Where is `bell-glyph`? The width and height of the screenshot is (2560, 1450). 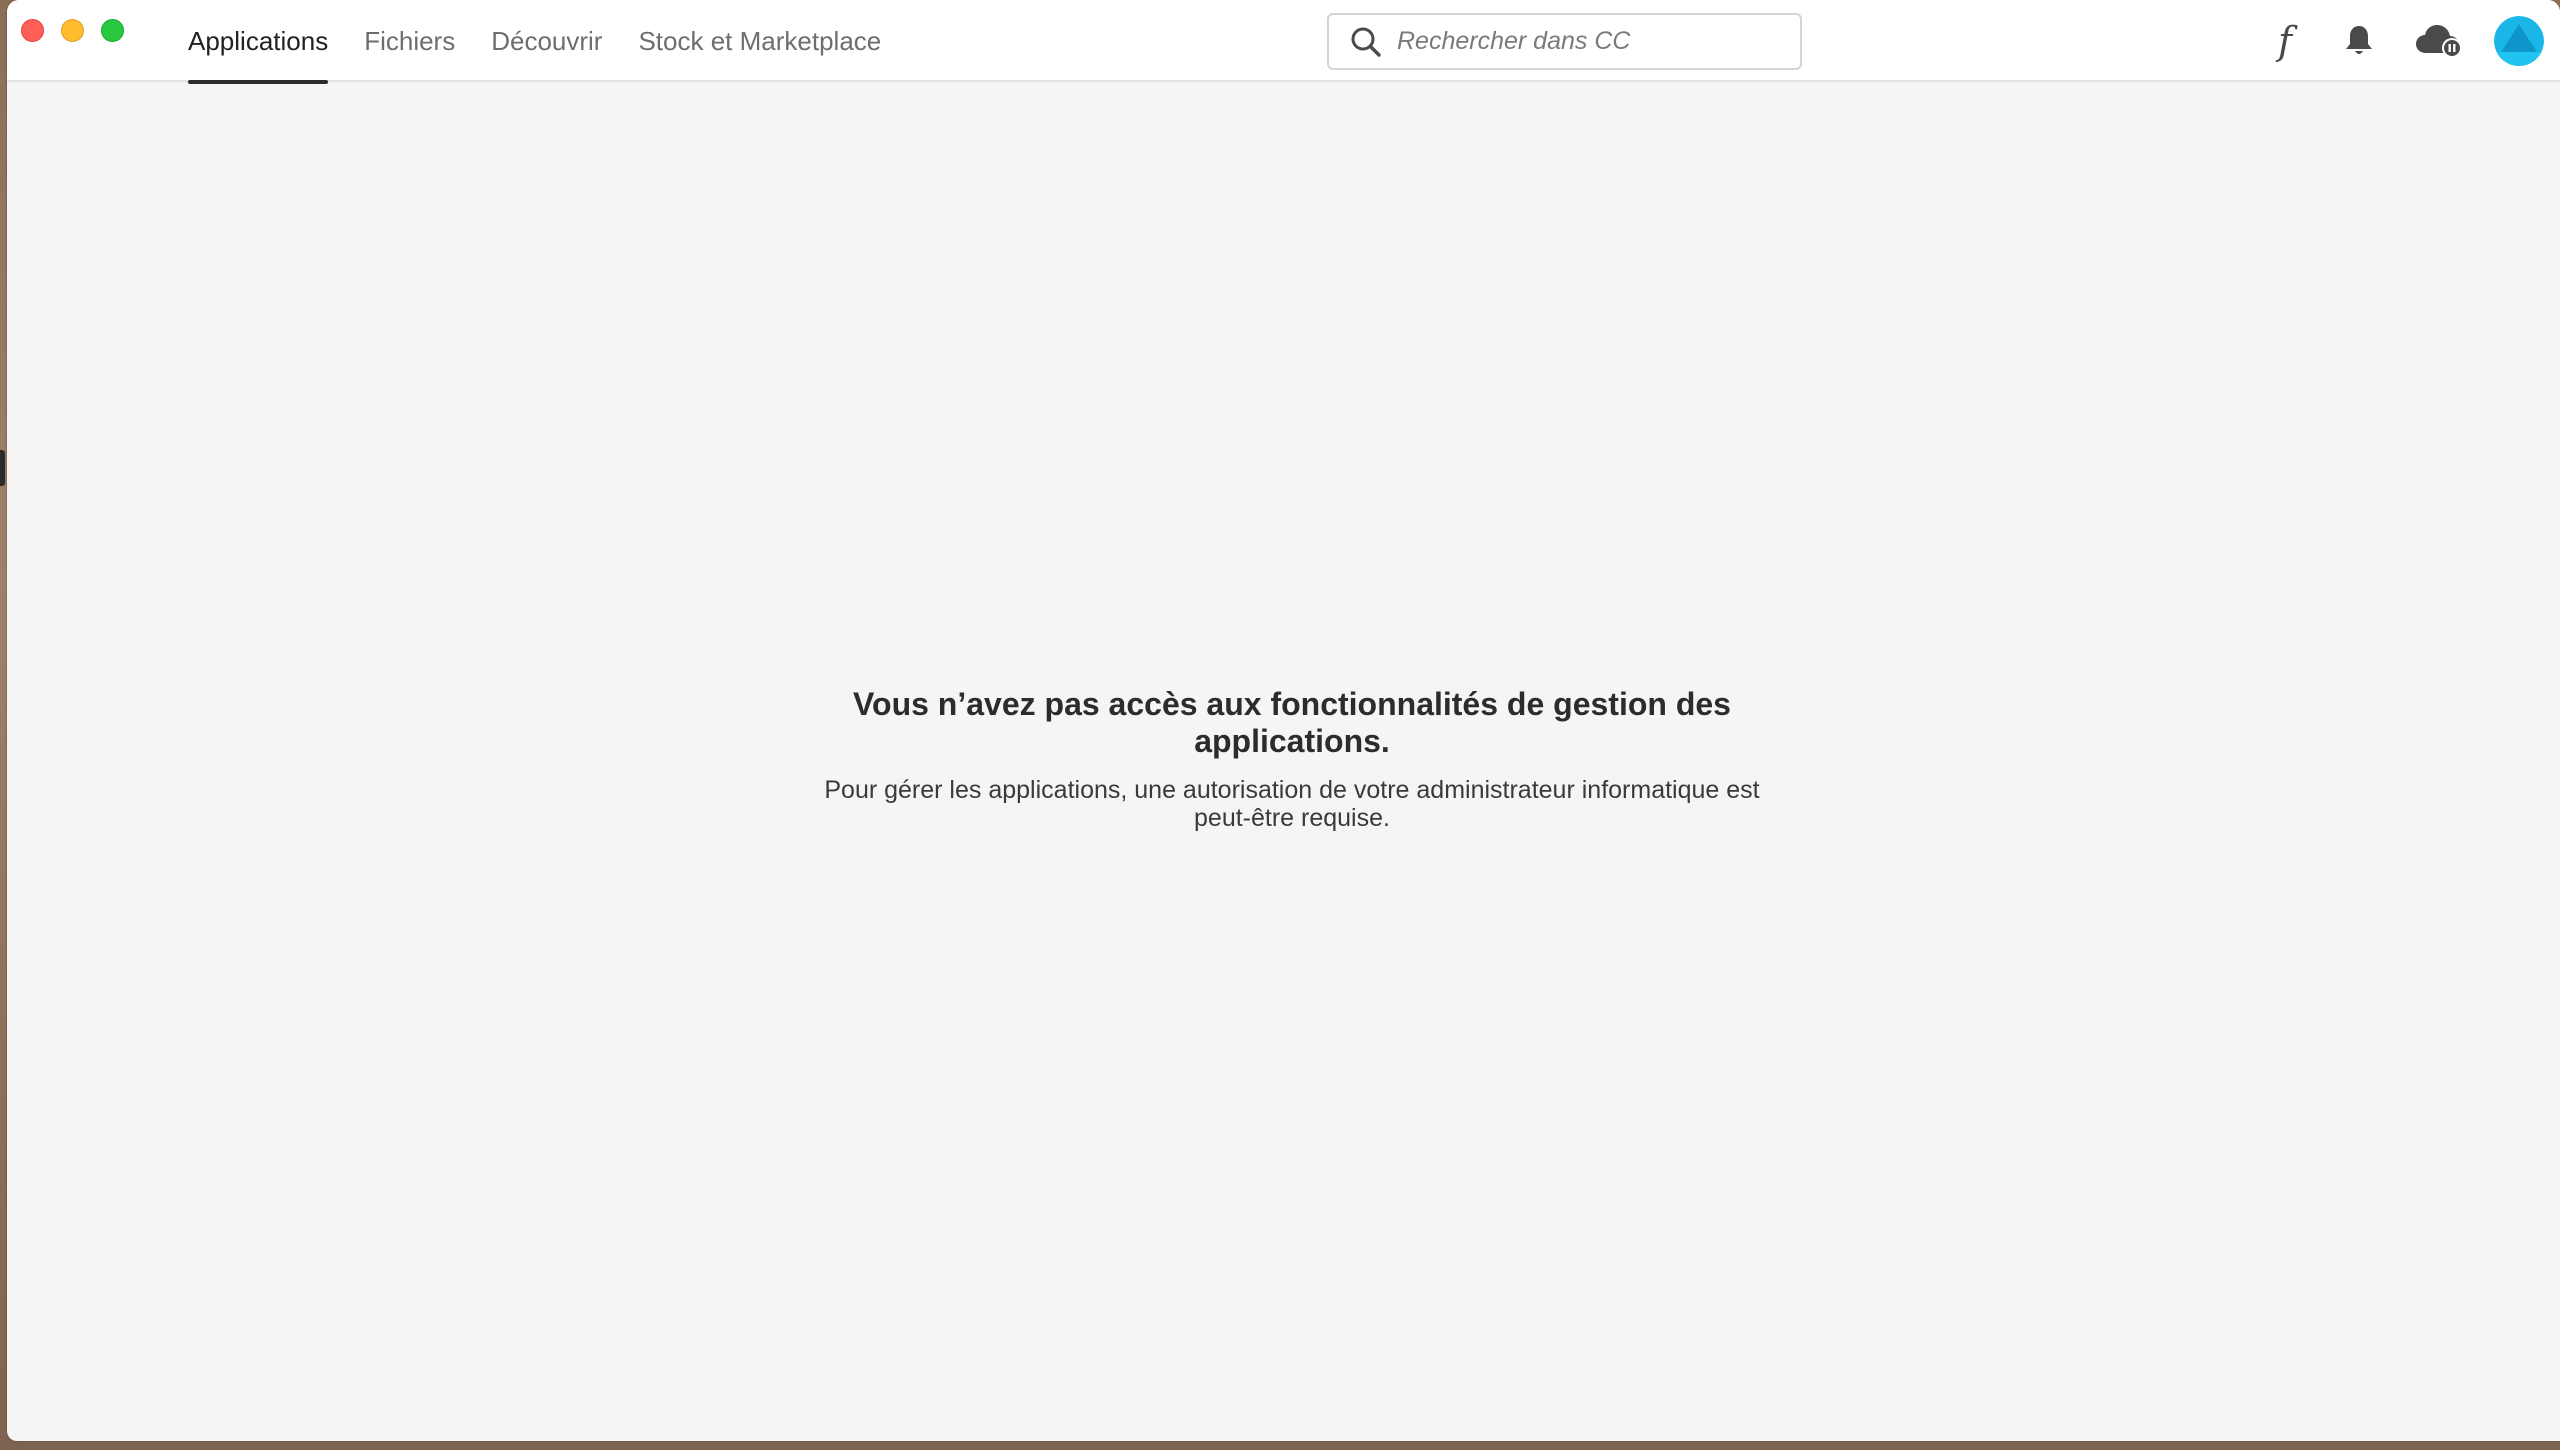
bell-glyph is located at coordinates (2359, 40).